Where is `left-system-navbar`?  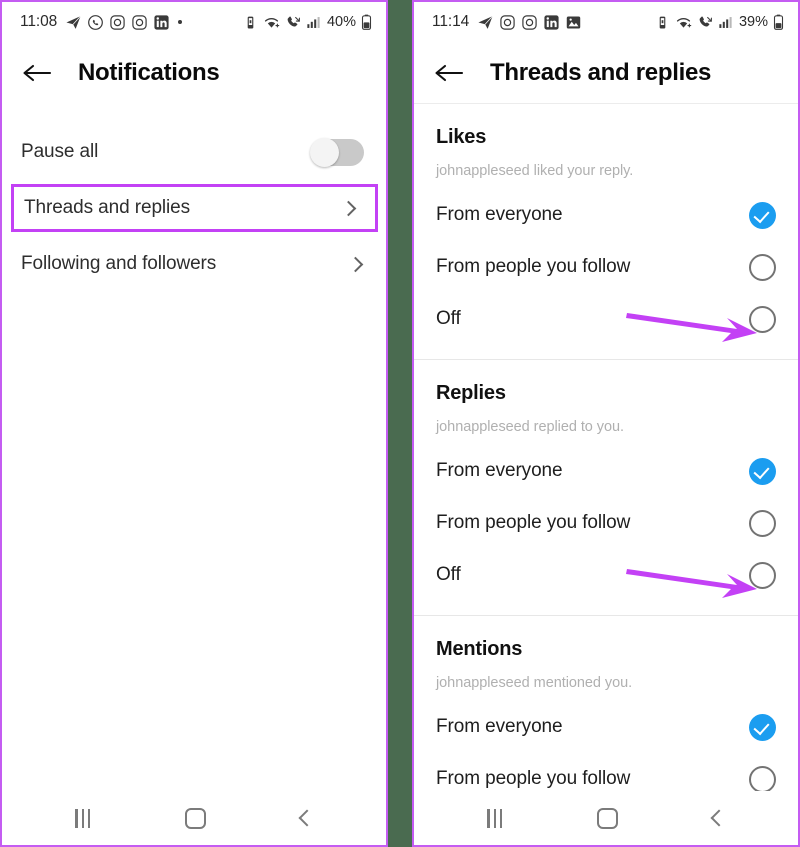
left-system-navbar is located at coordinates (194, 818).